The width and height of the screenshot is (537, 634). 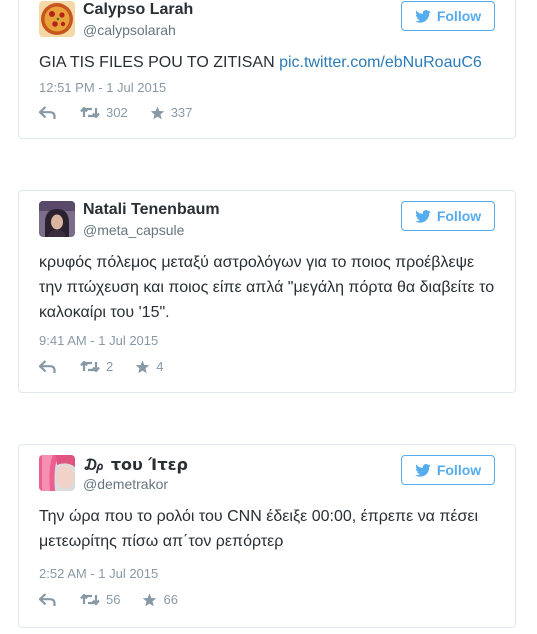 I want to click on retweet-count: 56, so click(x=113, y=599).